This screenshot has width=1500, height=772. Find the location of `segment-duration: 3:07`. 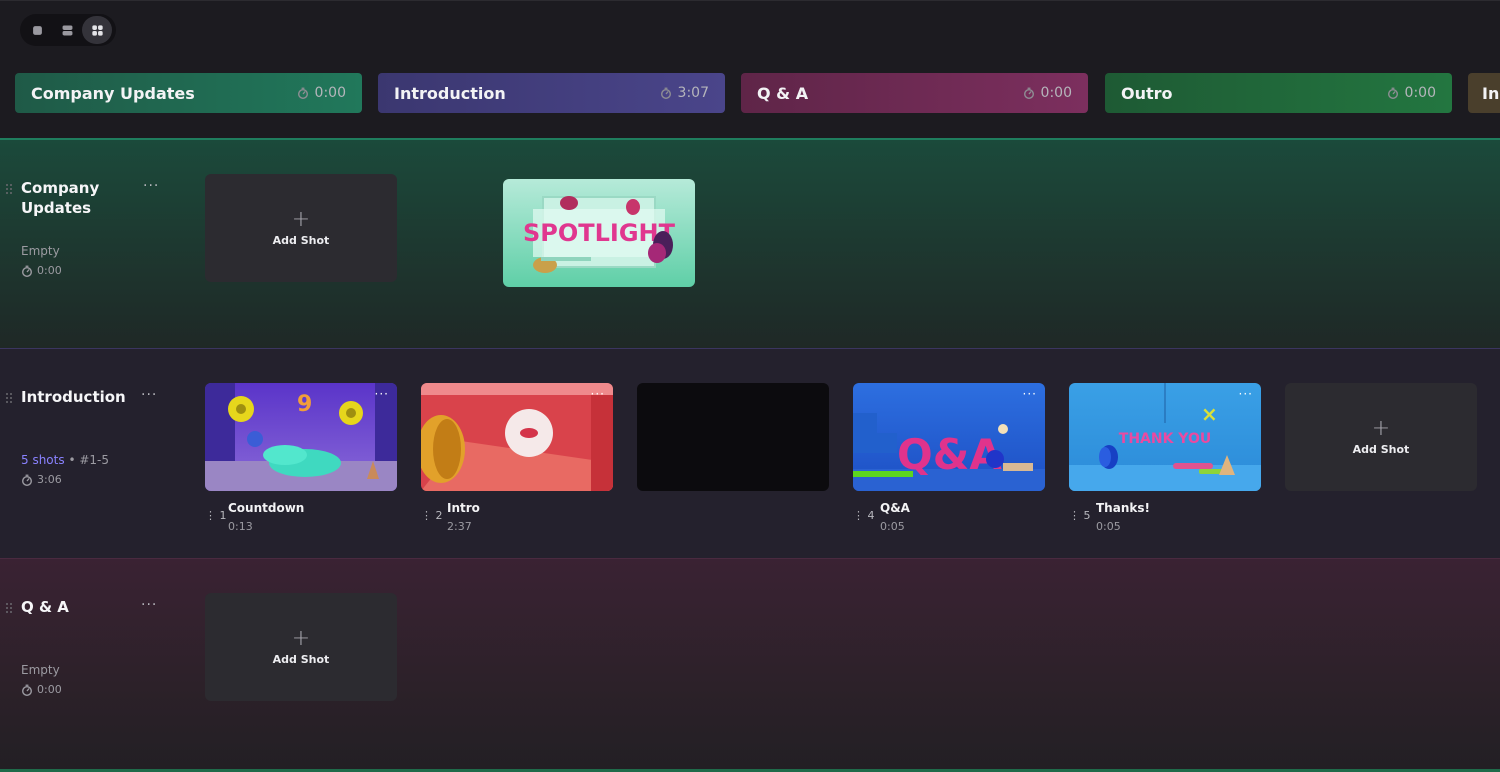

segment-duration: 3:07 is located at coordinates (693, 93).